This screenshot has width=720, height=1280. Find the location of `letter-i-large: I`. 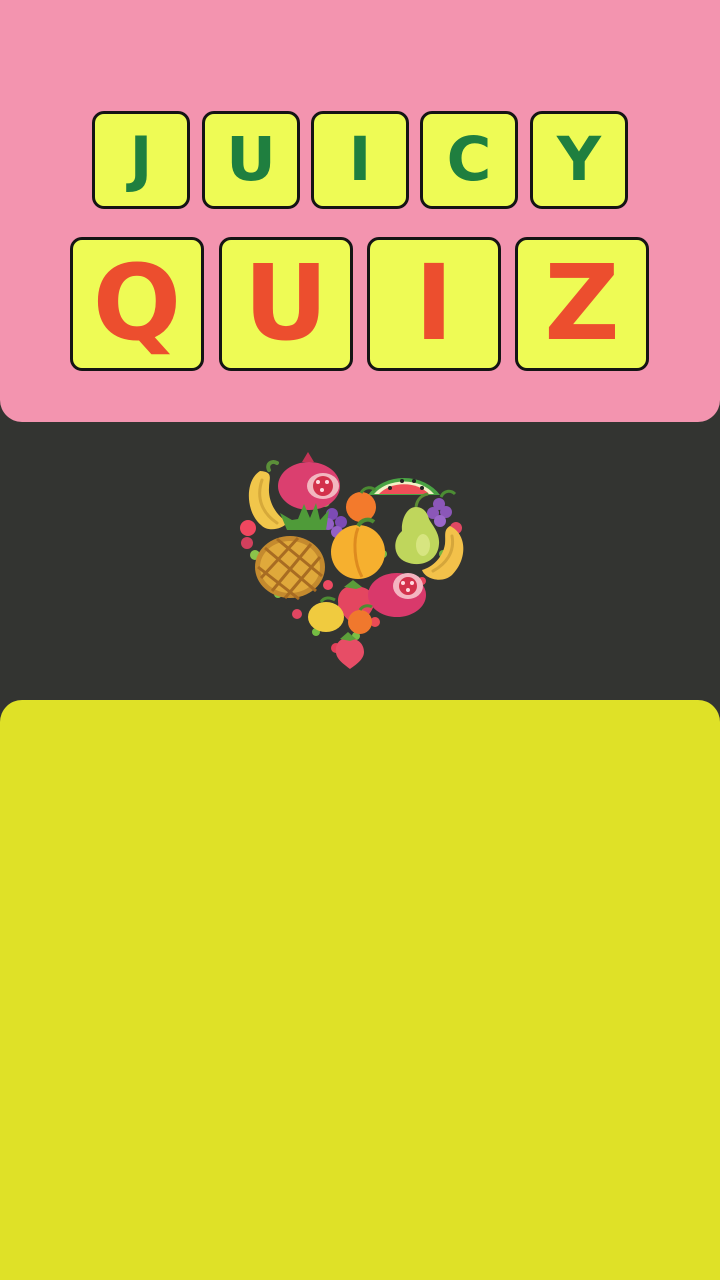

letter-i-large: I is located at coordinates (434, 303).